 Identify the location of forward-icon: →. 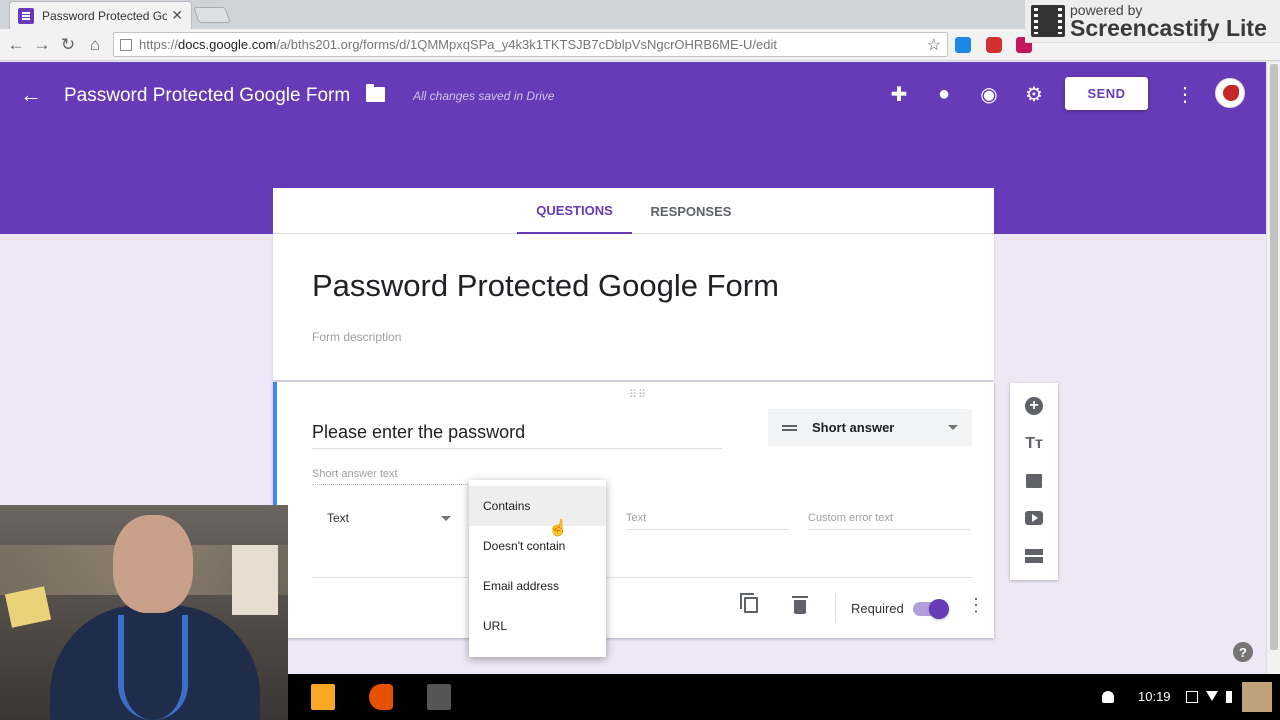
(42, 45).